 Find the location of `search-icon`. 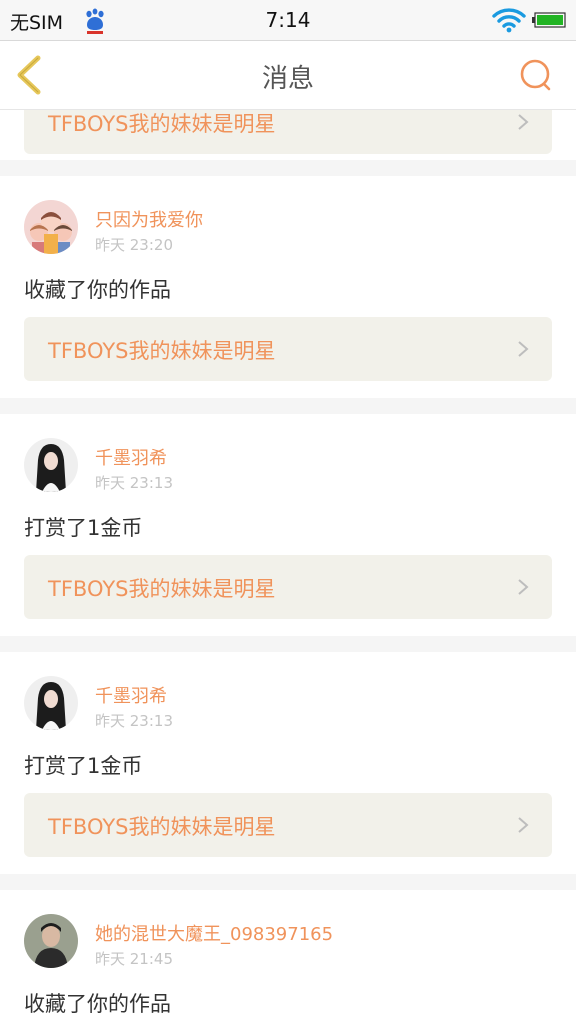

search-icon is located at coordinates (535, 75).